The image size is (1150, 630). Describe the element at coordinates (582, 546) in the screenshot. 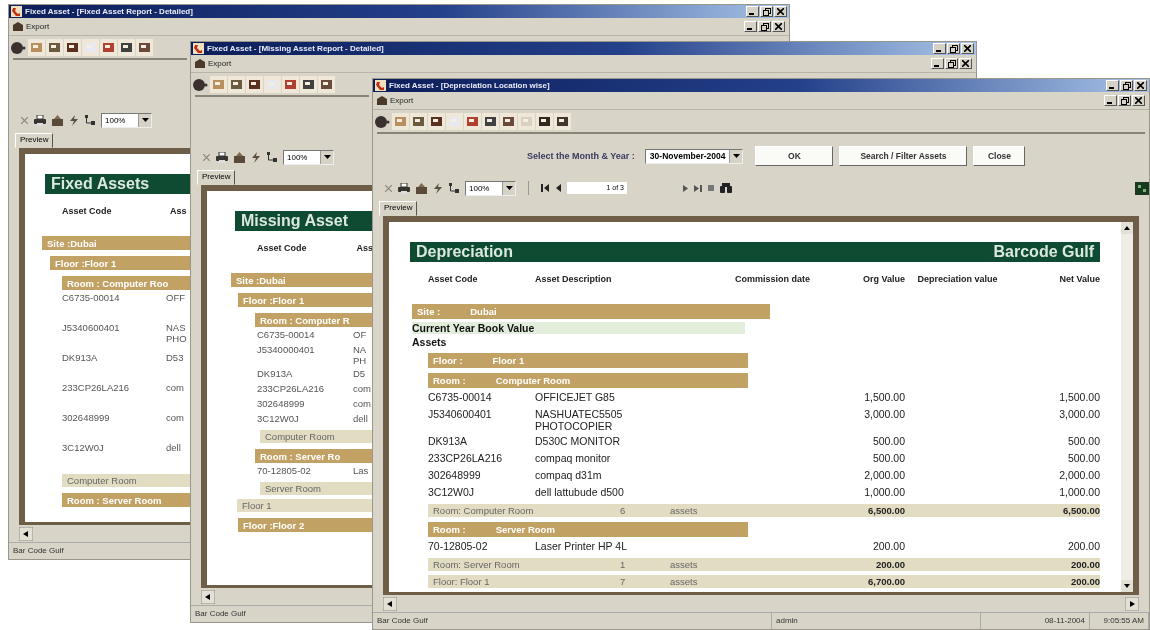

I see `asset-description: Laser Printer HP 4L` at that location.